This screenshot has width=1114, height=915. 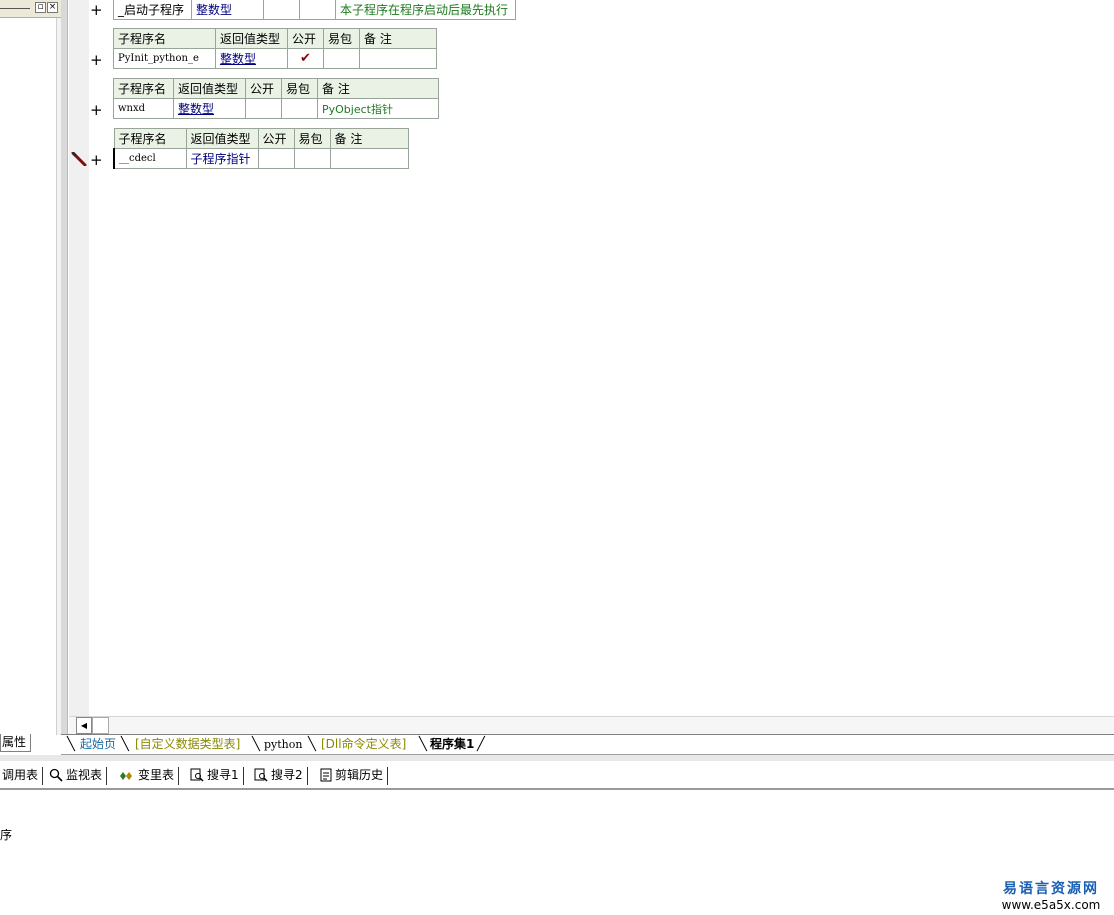 What do you see at coordinates (56, 775) in the screenshot?
I see `magnifier-icon` at bounding box center [56, 775].